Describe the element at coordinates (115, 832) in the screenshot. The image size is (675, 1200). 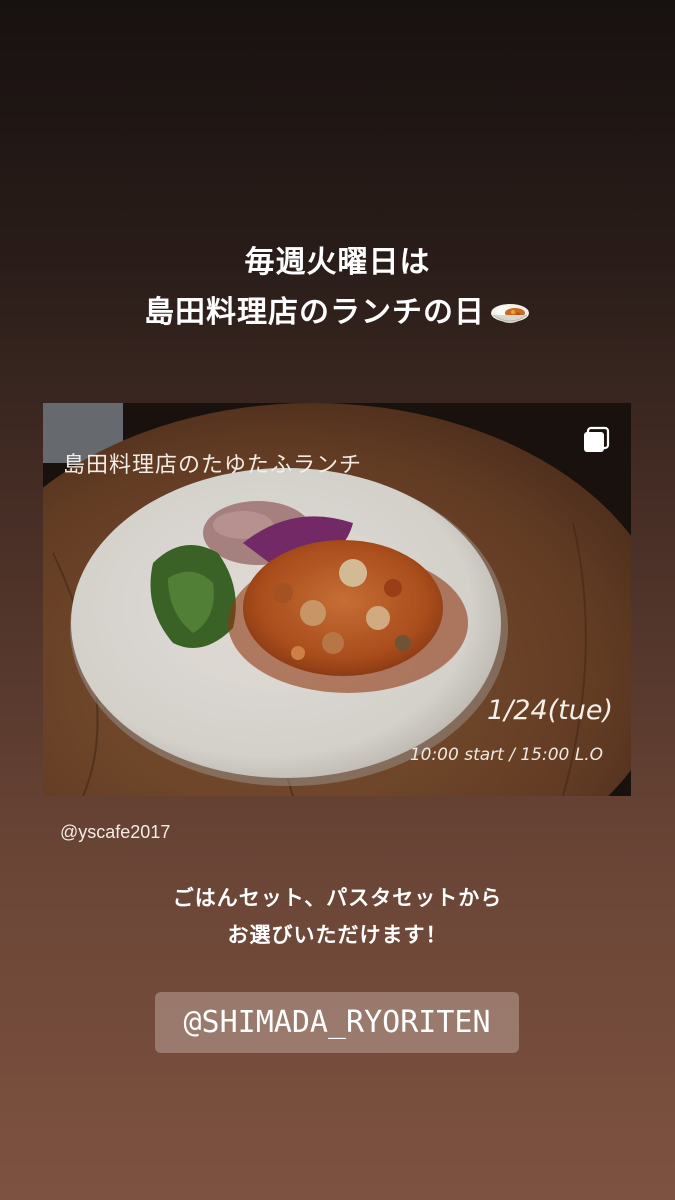
I see `post-author-link: @yscafe2017` at that location.